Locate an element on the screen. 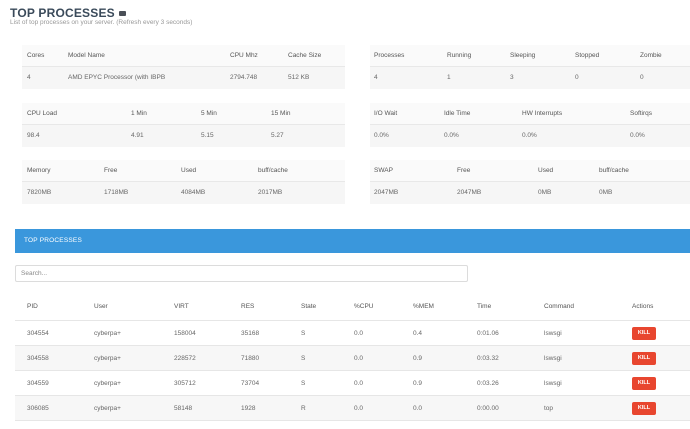 Image resolution: width=690 pixels, height=429 pixels. cell-virt: 228572 is located at coordinates (185, 358).